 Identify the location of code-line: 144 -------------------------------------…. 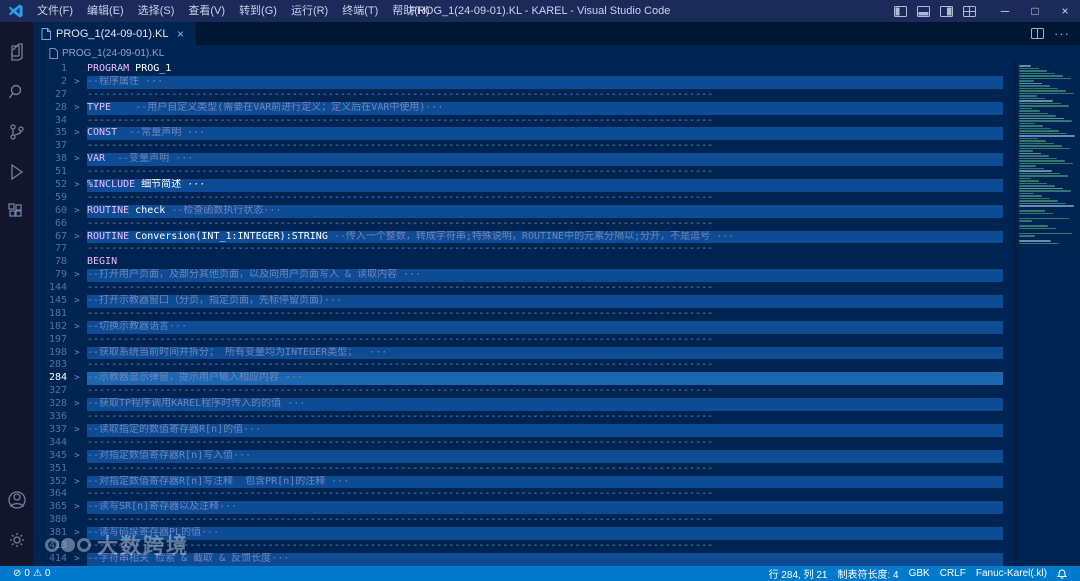
(523, 288).